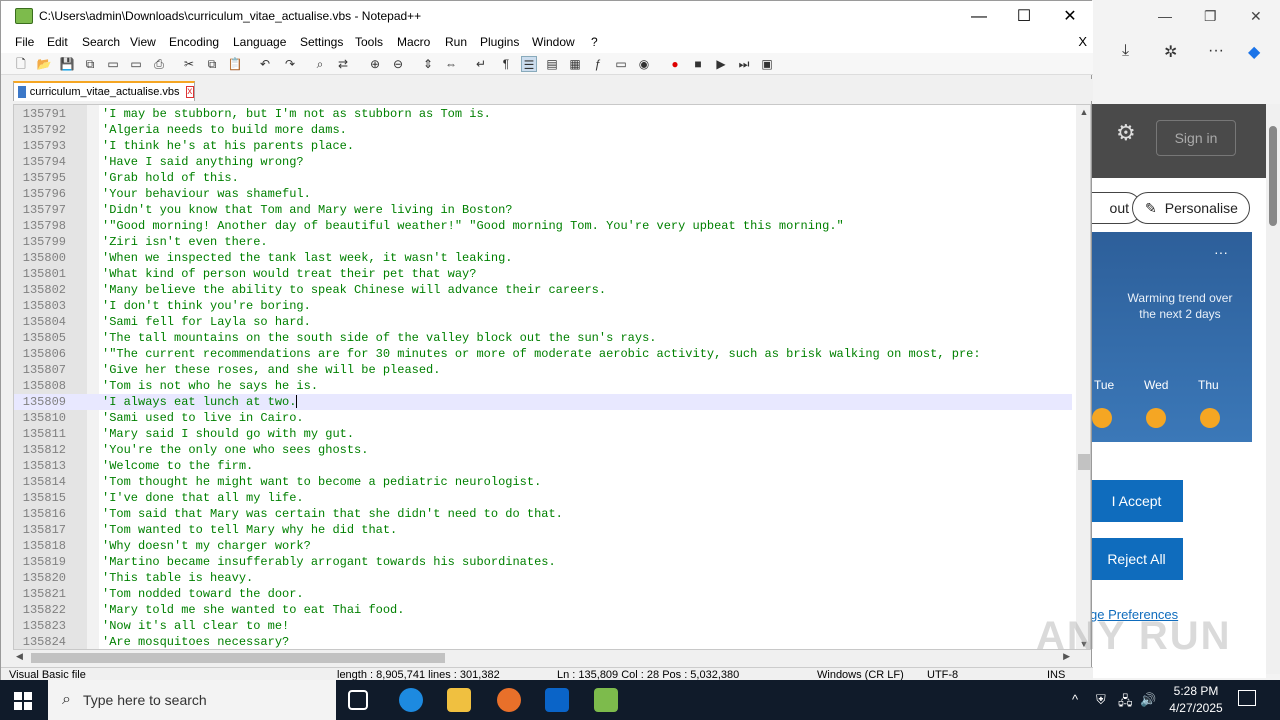 The width and height of the screenshot is (1280, 720). I want to click on close-file-icon: ▭, so click(113, 64).